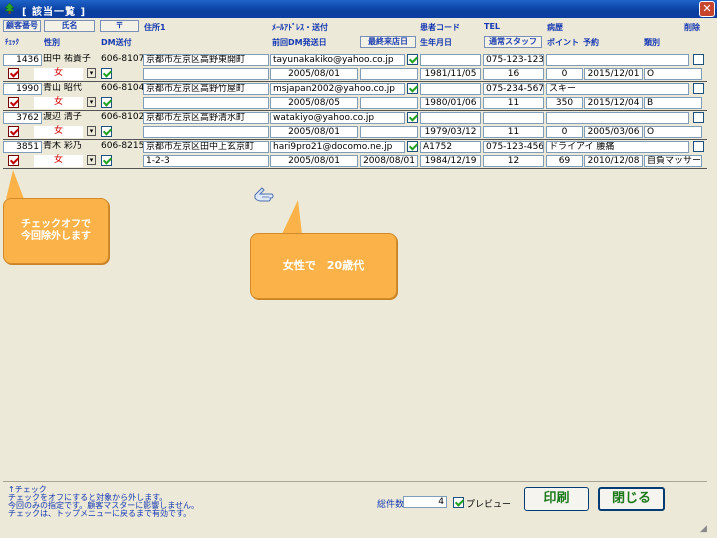 Image resolution: width=717 pixels, height=538 pixels. Describe the element at coordinates (314, 103) in the screenshot. I see `dm-date-field: 2005/08/05` at that location.